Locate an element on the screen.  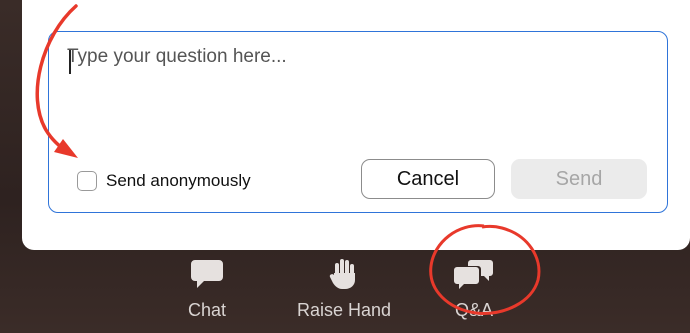
question-input is located at coordinates (357, 66).